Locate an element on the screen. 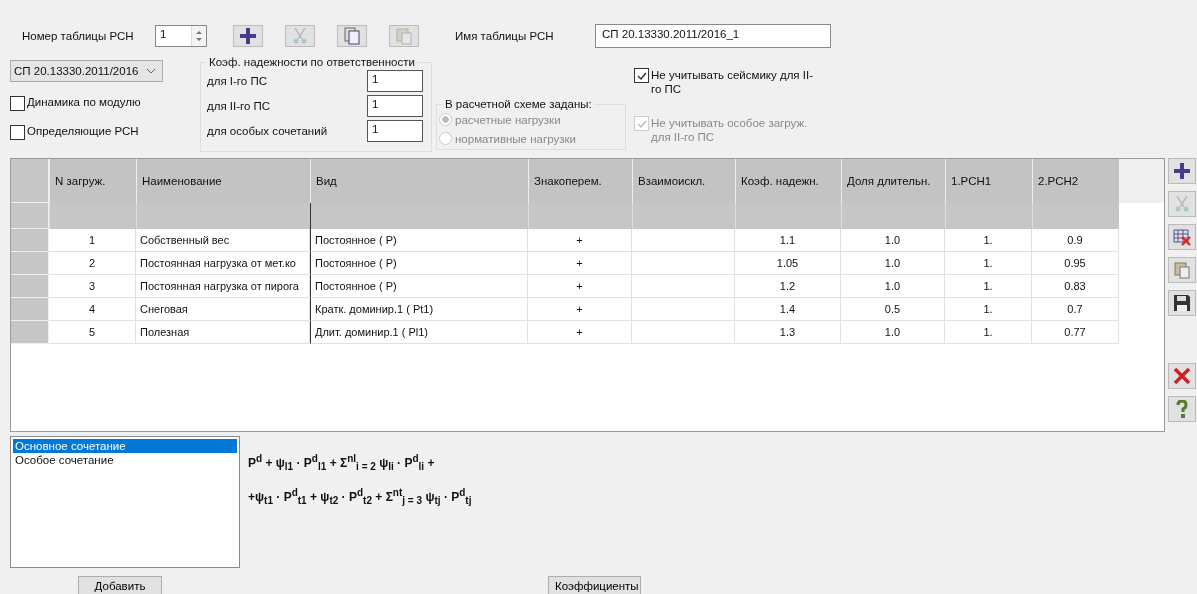  formula-line: P$^{d}$ + ψ$_{l1}$ · P$^{d}$$_{l1}$ + Σ$^{nl}$$_{i = 2}$ ψ$_{li}$ · P$^{d}$$_{li}$ + is located at coordinates (342, 463).